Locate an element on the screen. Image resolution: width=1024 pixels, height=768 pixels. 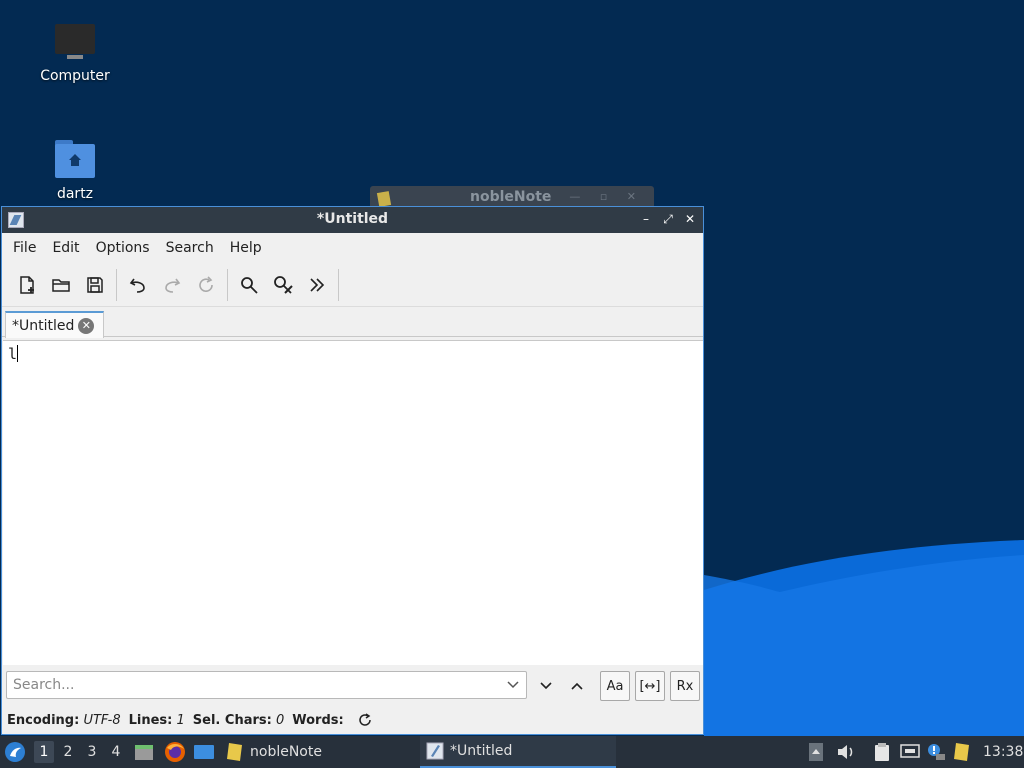
workspace-1: 1 is located at coordinates (44, 752).